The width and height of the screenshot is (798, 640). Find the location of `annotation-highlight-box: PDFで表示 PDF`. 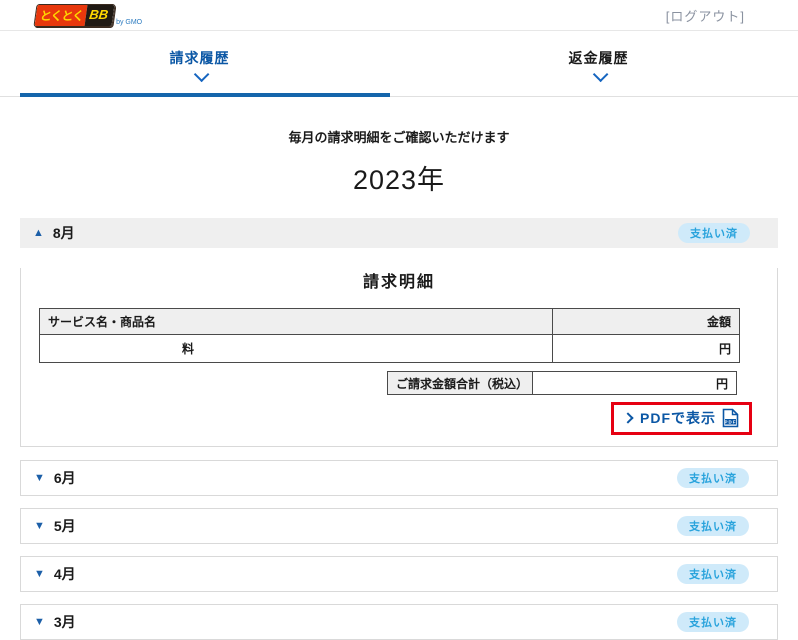

annotation-highlight-box: PDFで表示 PDF is located at coordinates (681, 418).